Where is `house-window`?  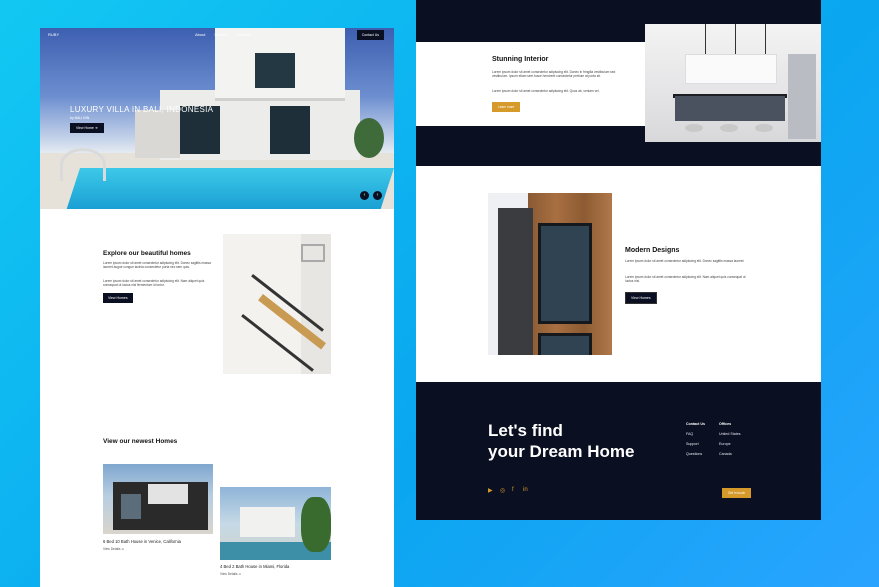 house-window is located at coordinates (131, 506).